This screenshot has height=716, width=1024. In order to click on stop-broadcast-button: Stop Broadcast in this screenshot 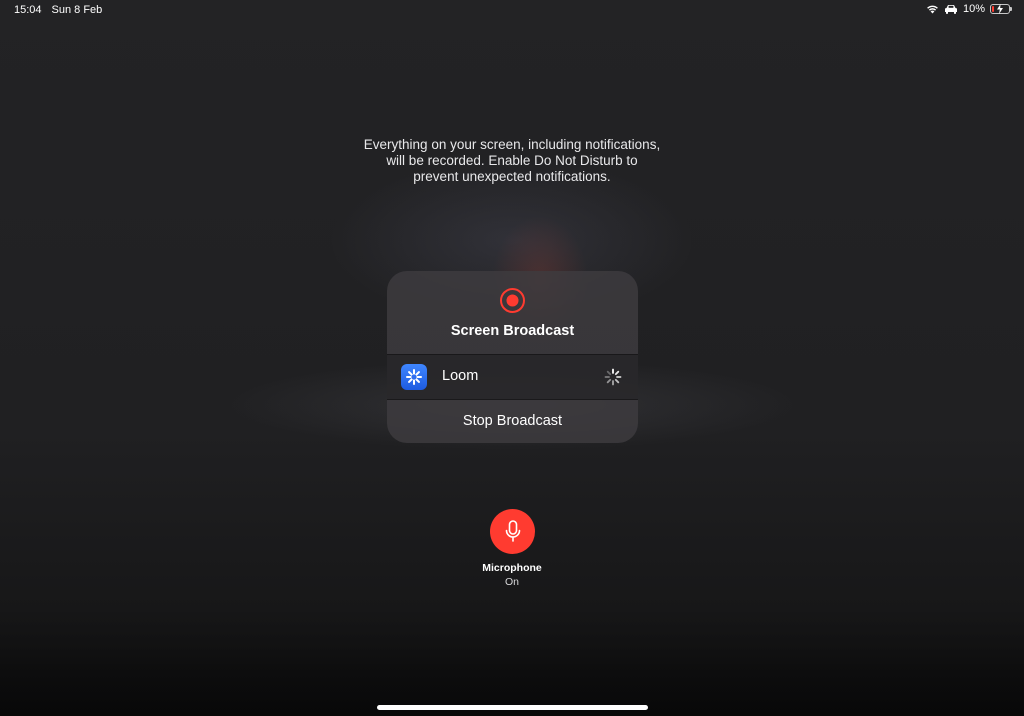, I will do `click(512, 421)`.